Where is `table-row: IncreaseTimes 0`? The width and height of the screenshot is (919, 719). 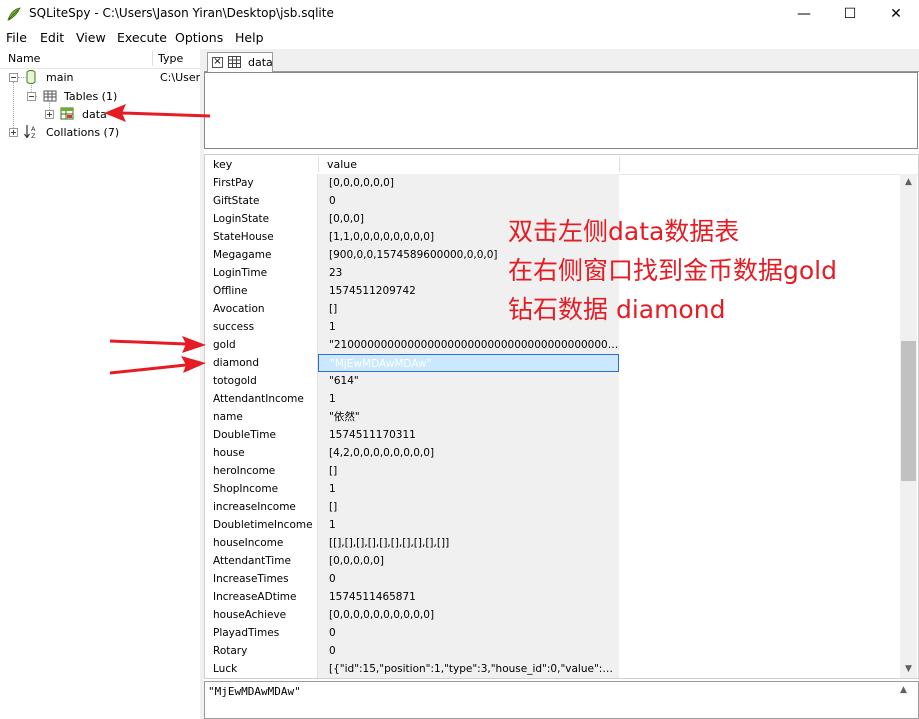 table-row: IncreaseTimes 0 is located at coordinates (414, 579).